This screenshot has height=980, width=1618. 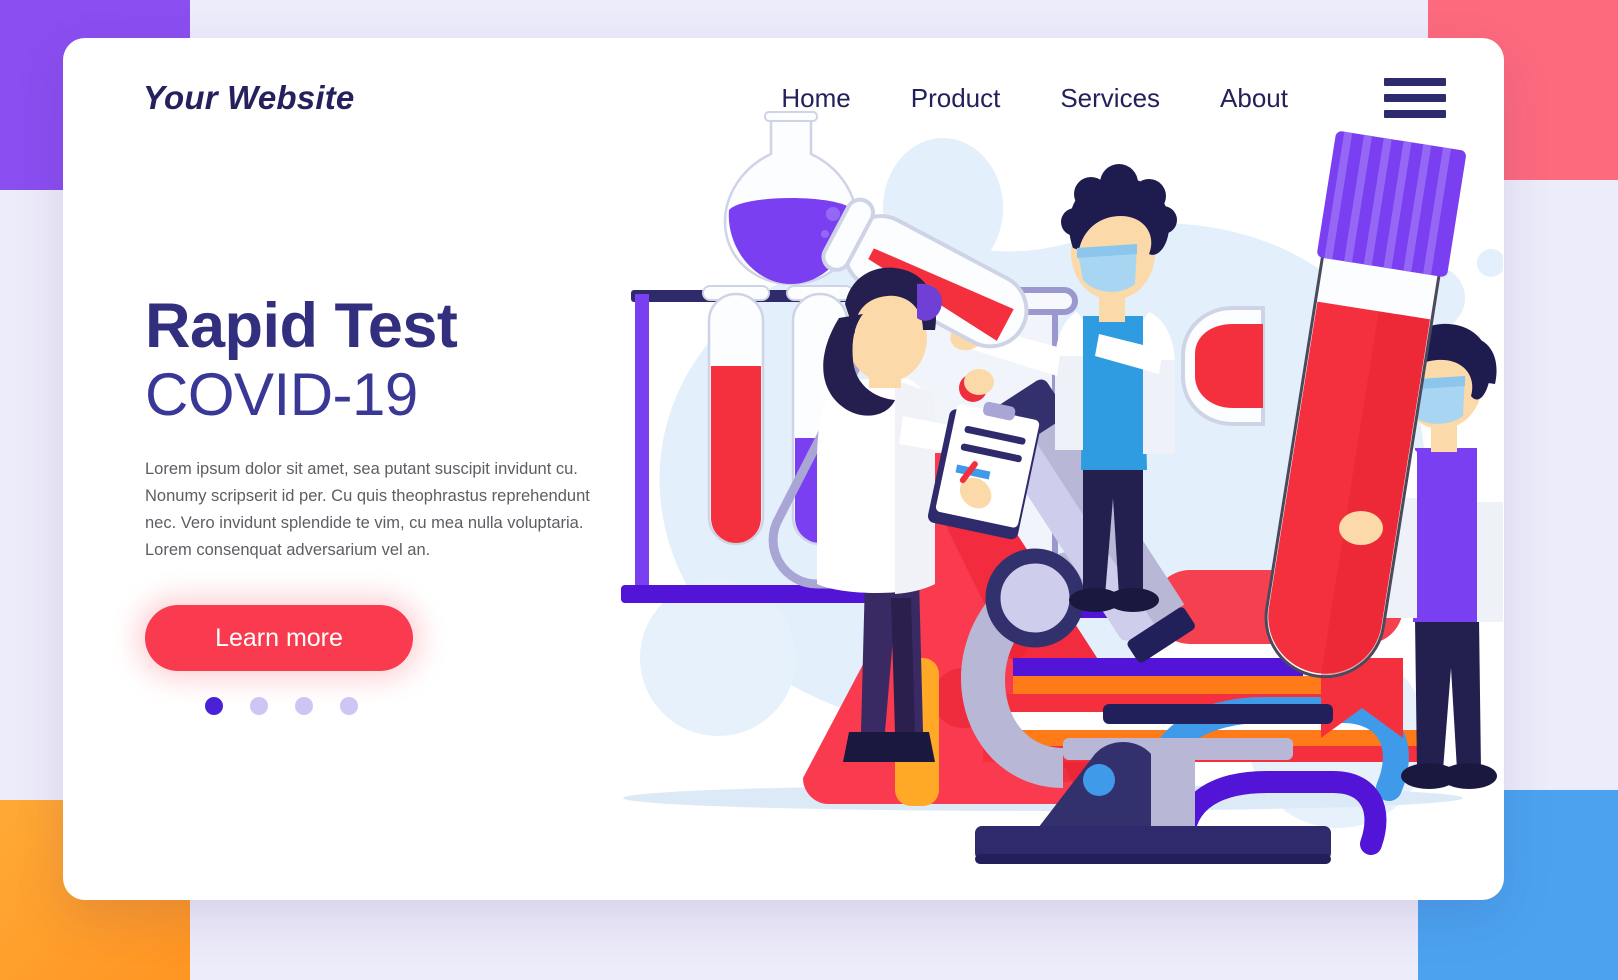 What do you see at coordinates (956, 98) in the screenshot?
I see `nav-link-product: Product` at bounding box center [956, 98].